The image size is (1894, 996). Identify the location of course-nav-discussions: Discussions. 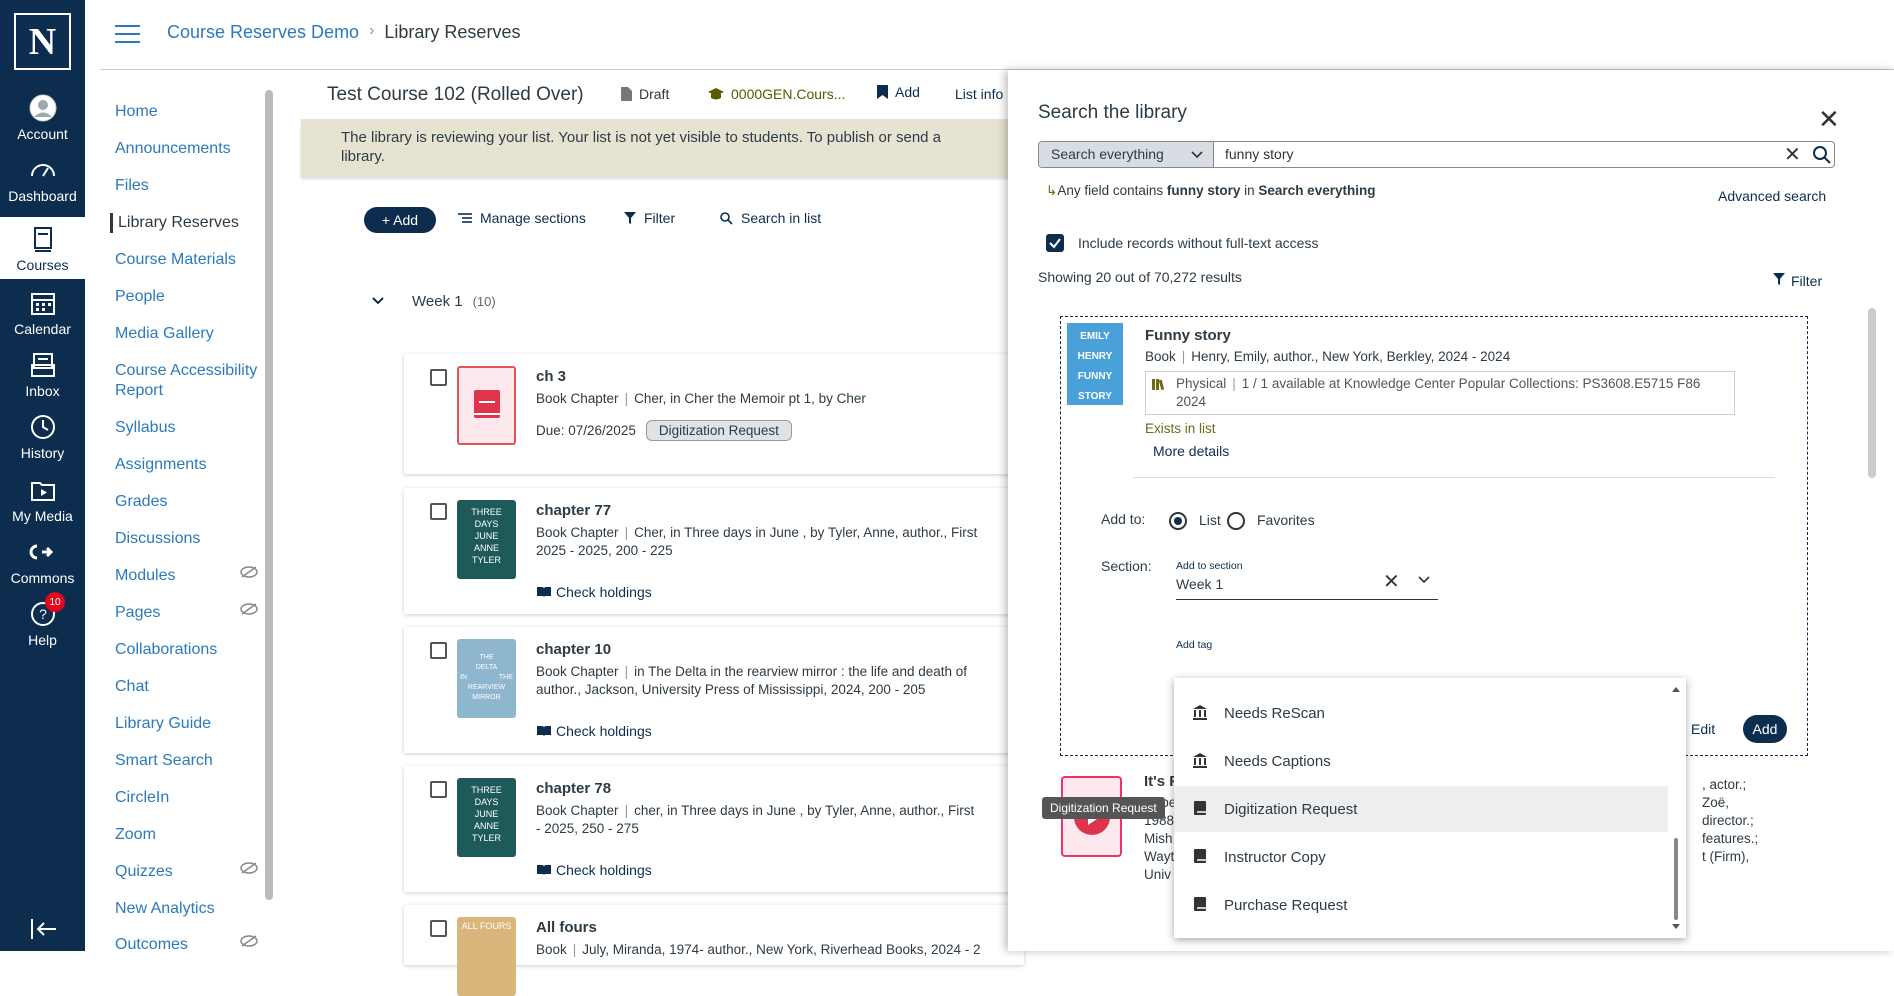
(190, 539).